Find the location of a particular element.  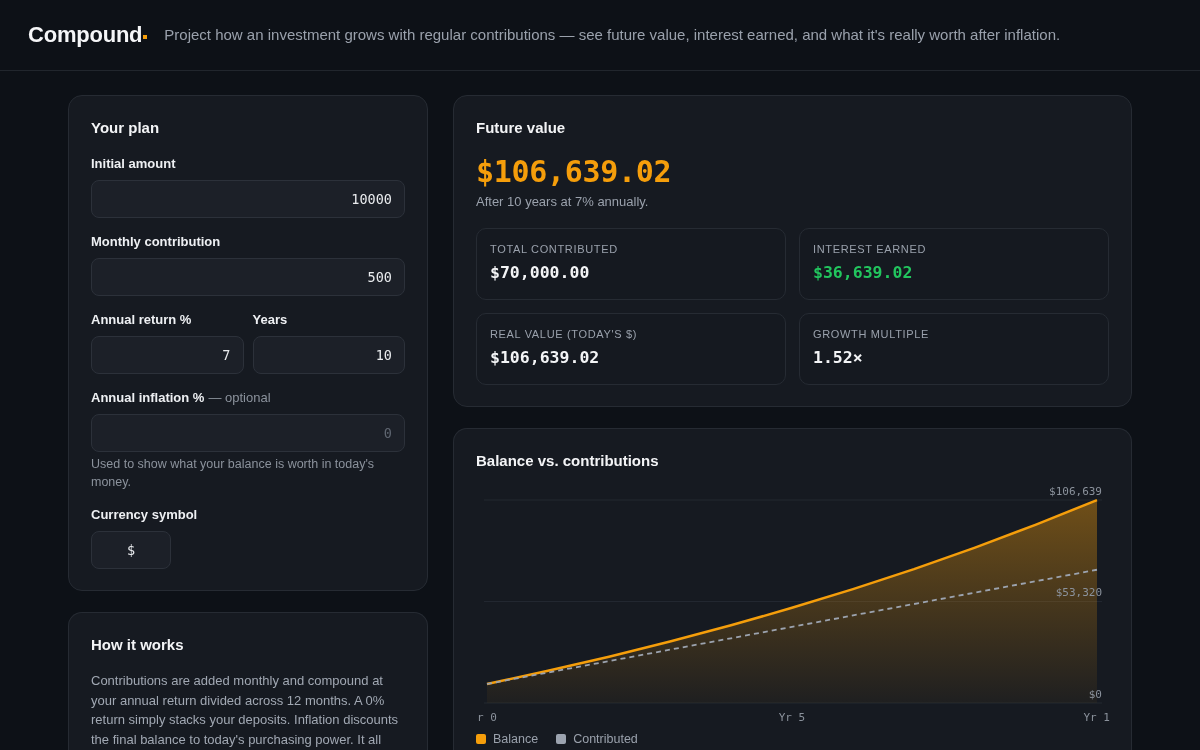

stat-value: $70,000.00 is located at coordinates (540, 273).